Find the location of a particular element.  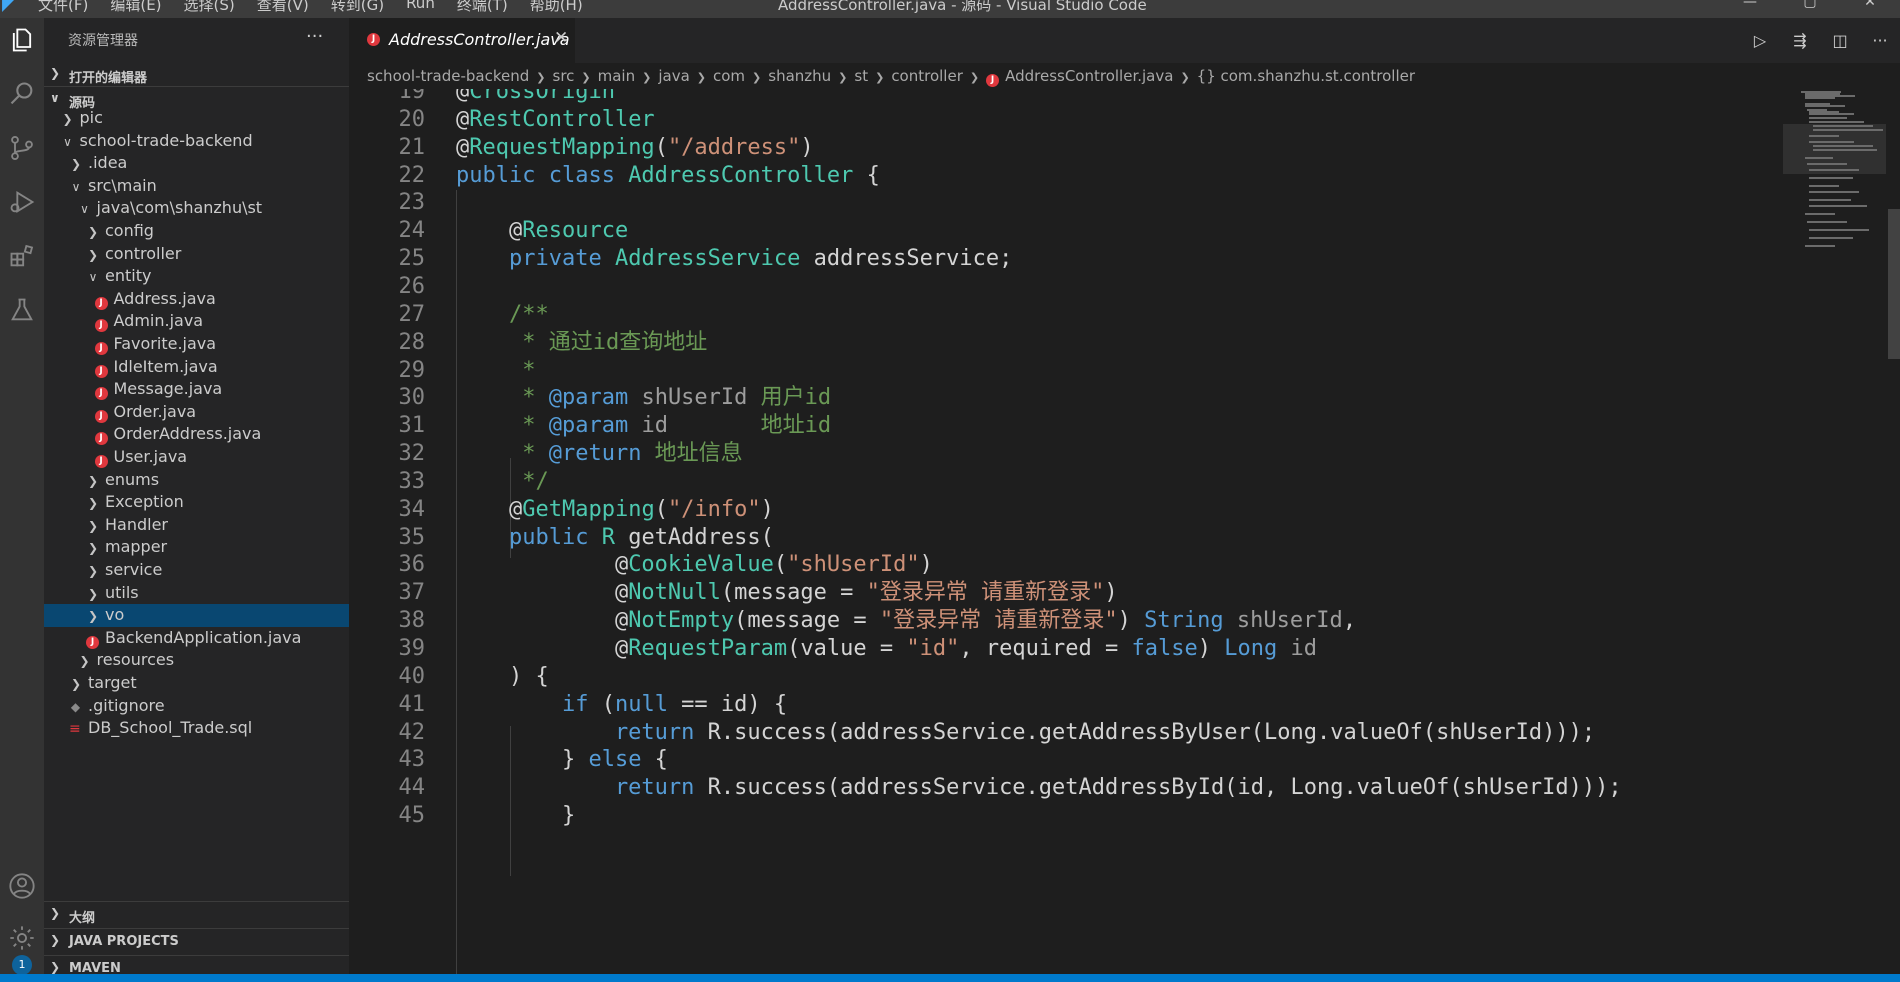

breadcrumb-item: J AddressController.java is located at coordinates (1079, 76).